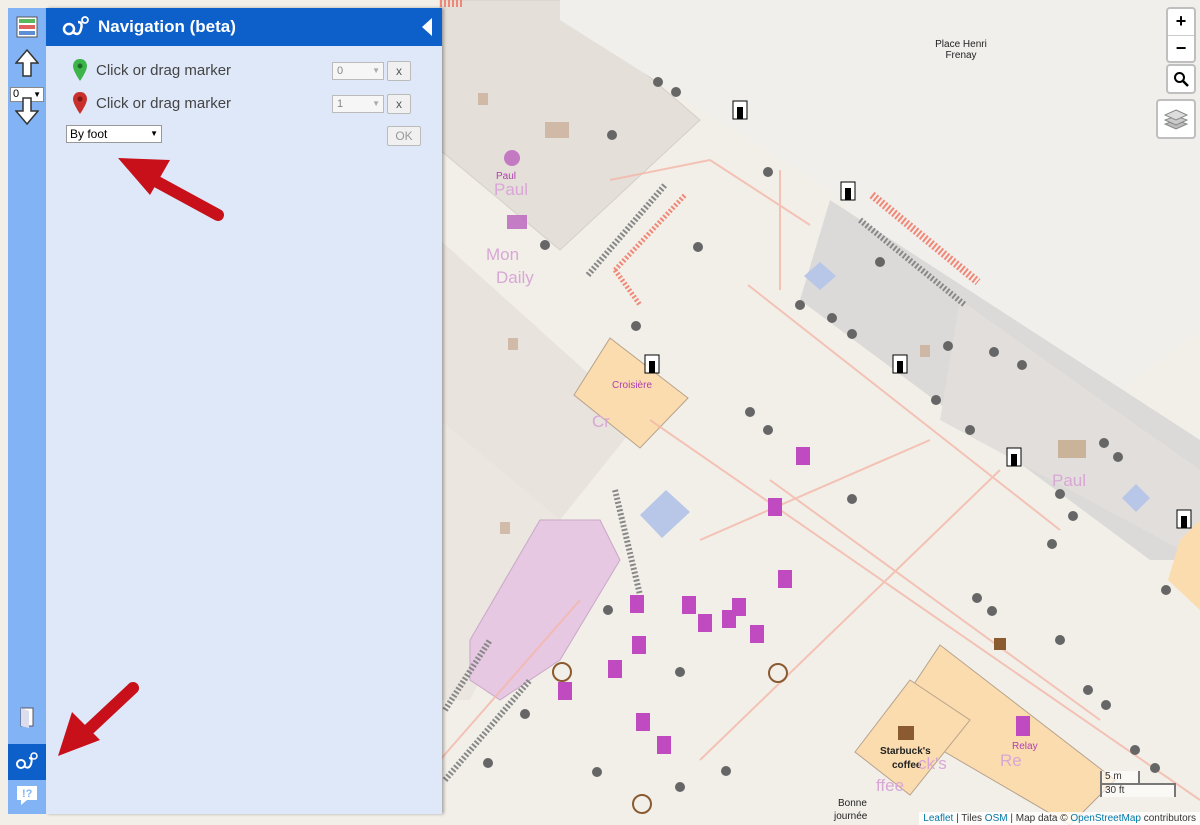 The height and width of the screenshot is (825, 1200). Describe the element at coordinates (427, 27) in the screenshot. I see `collapse-panel-icon` at that location.